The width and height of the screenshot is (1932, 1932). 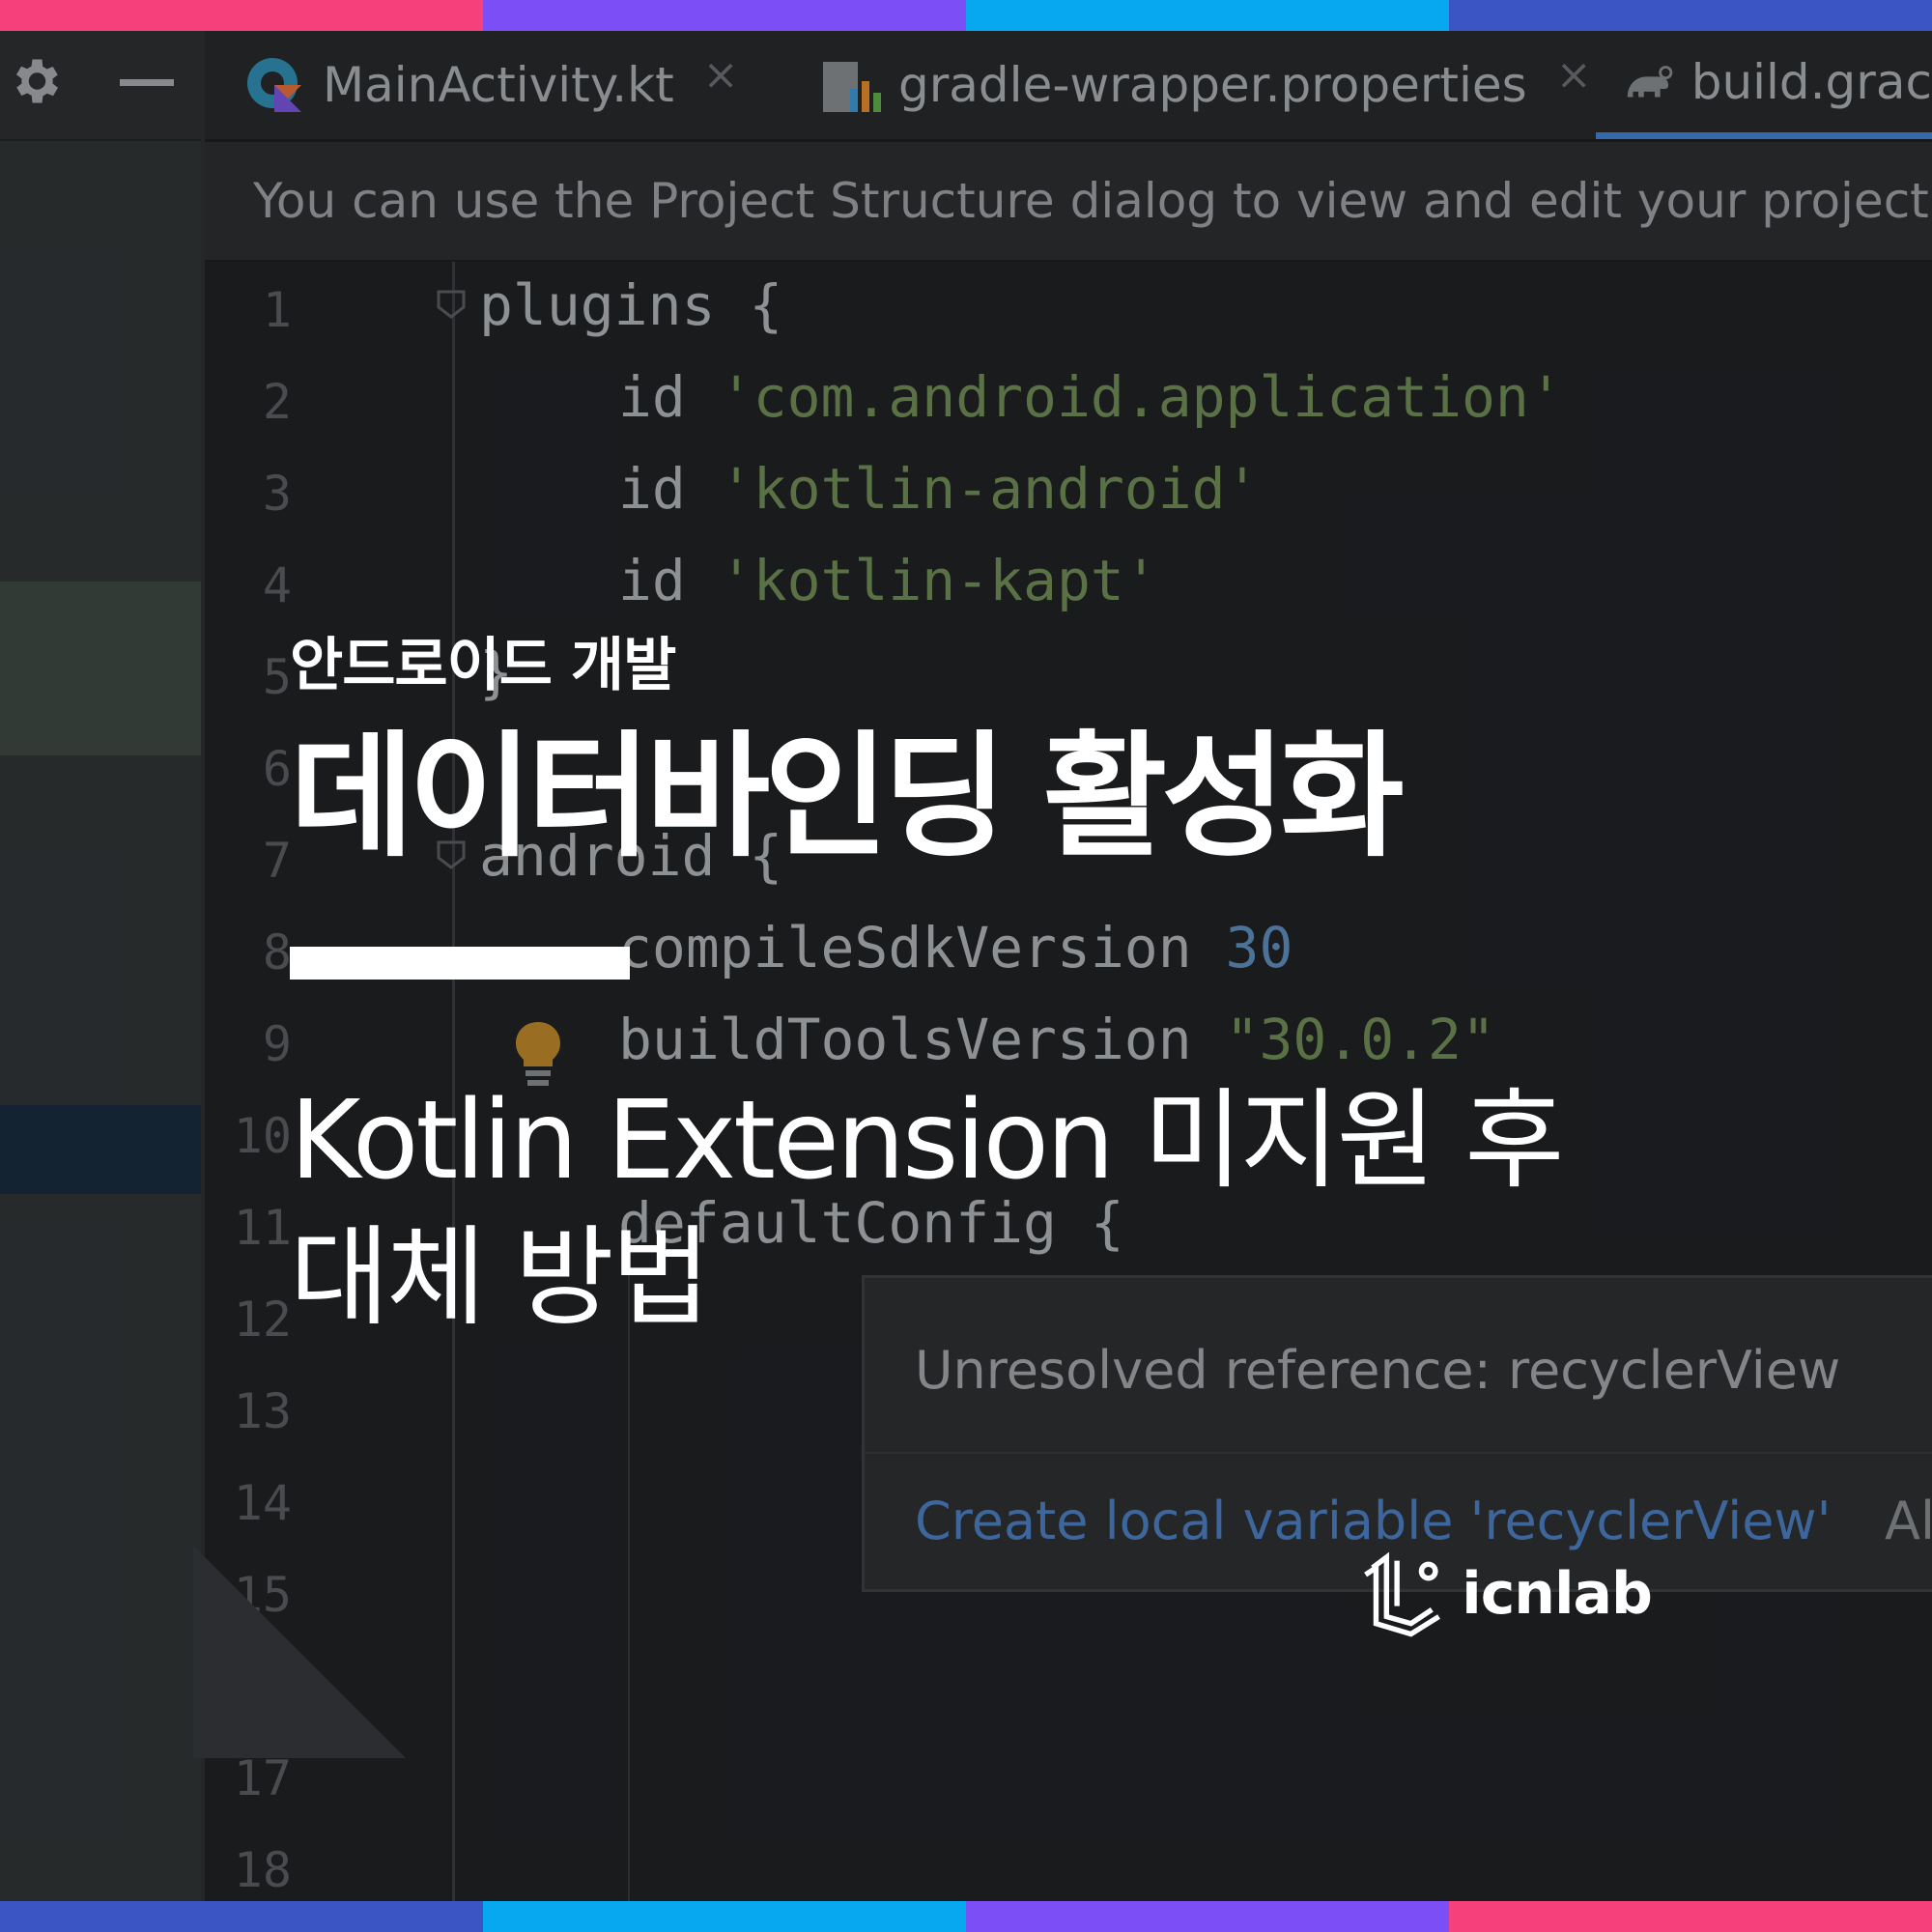 What do you see at coordinates (460, 963) in the screenshot?
I see `title-underline` at bounding box center [460, 963].